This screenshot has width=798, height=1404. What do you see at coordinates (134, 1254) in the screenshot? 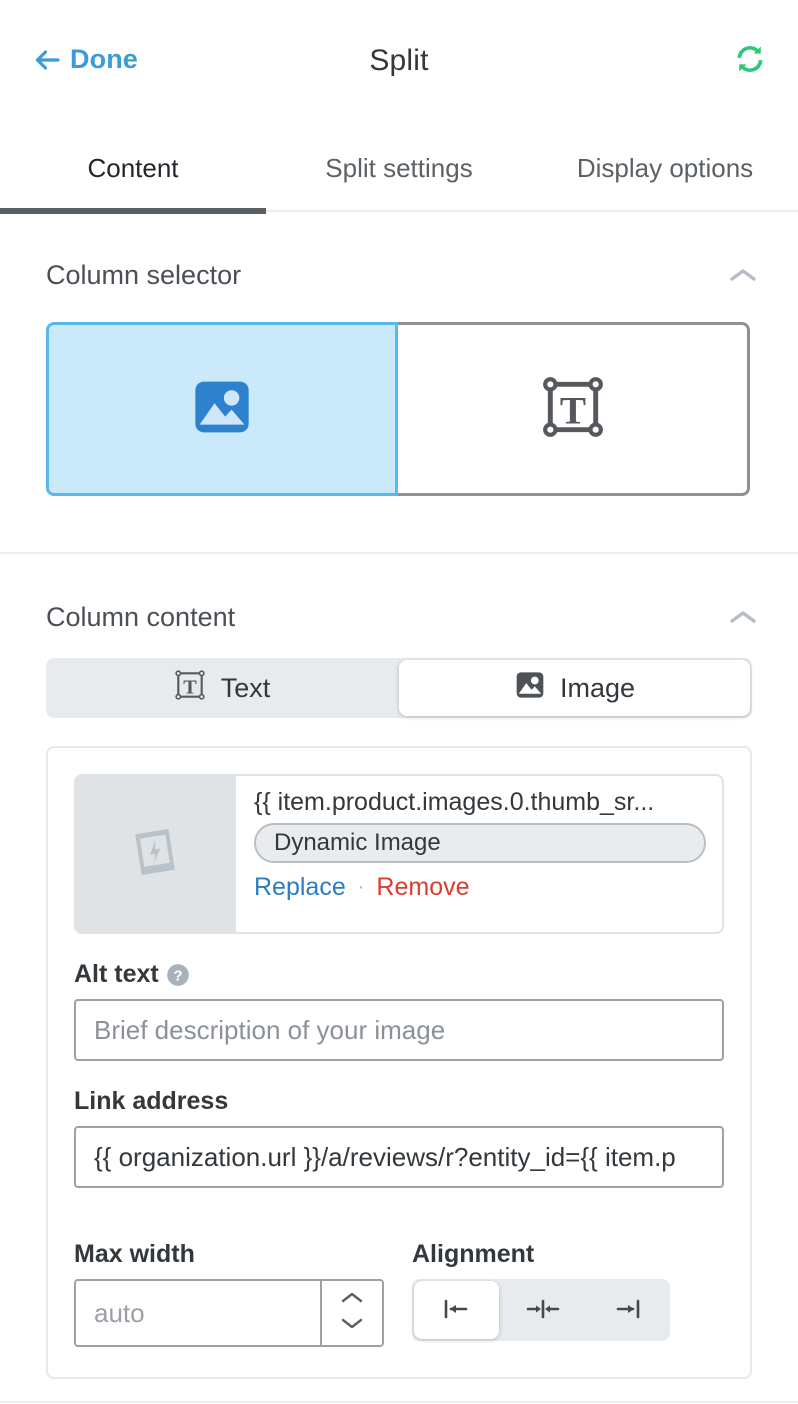
I see `max-width-label: Max width` at bounding box center [134, 1254].